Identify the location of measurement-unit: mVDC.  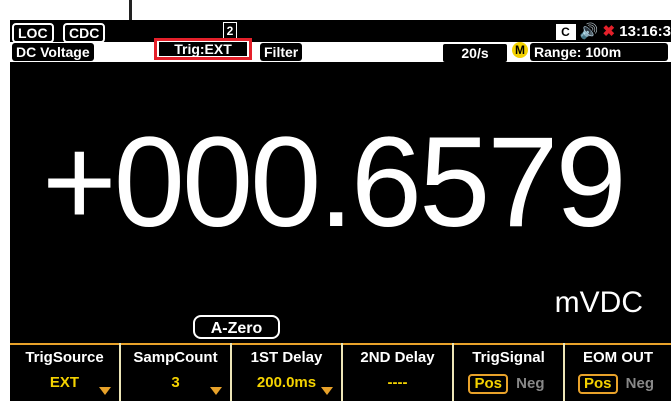
(598, 302).